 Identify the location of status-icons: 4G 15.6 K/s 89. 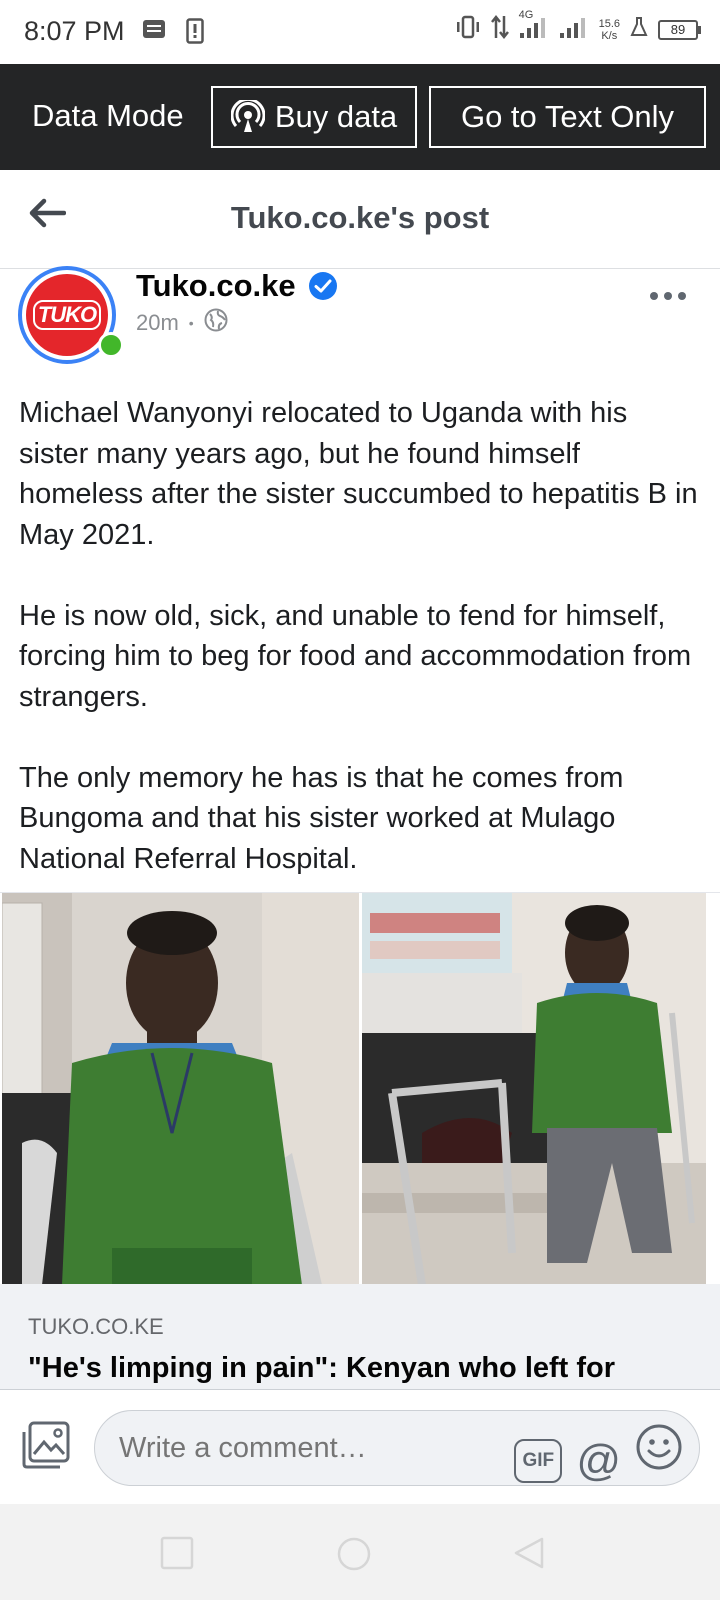
(578, 27).